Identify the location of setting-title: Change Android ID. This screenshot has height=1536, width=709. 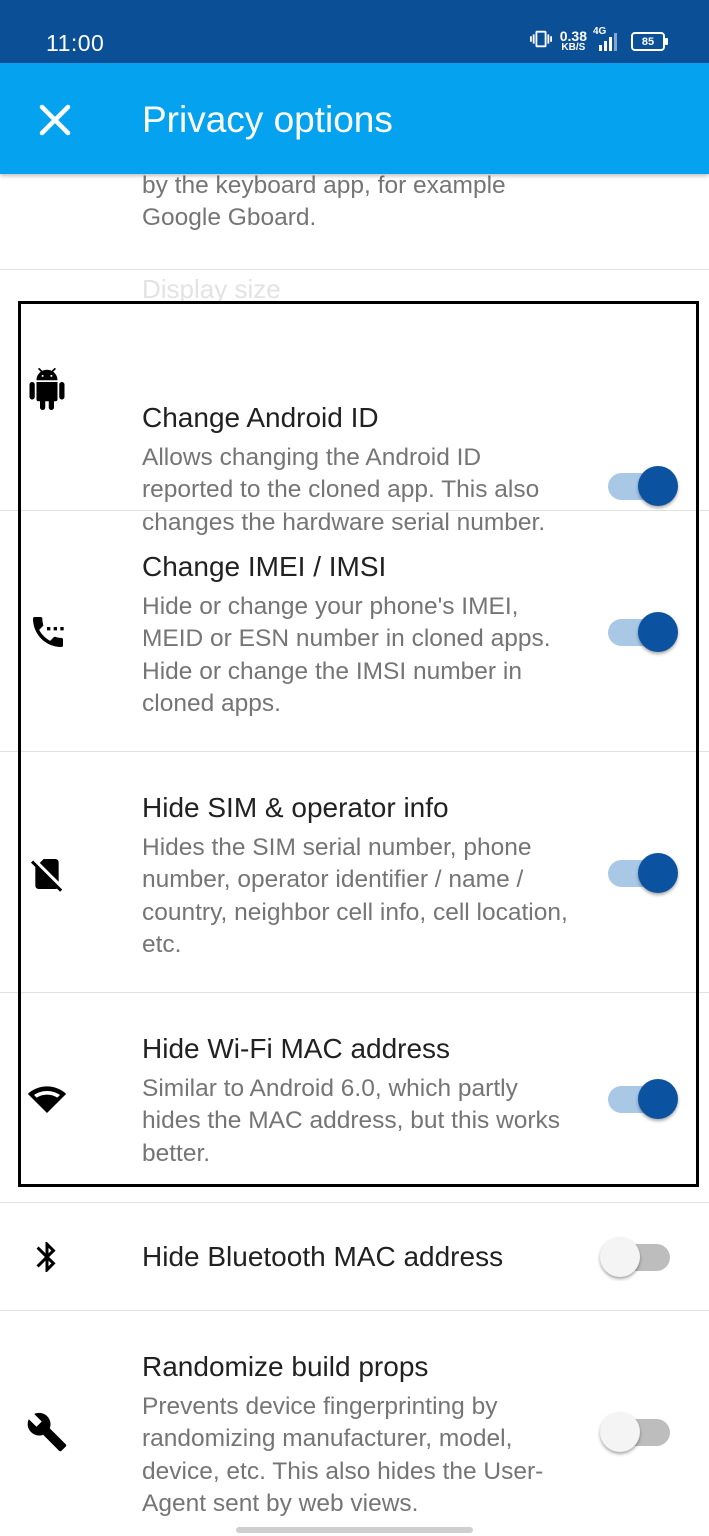
(260, 417).